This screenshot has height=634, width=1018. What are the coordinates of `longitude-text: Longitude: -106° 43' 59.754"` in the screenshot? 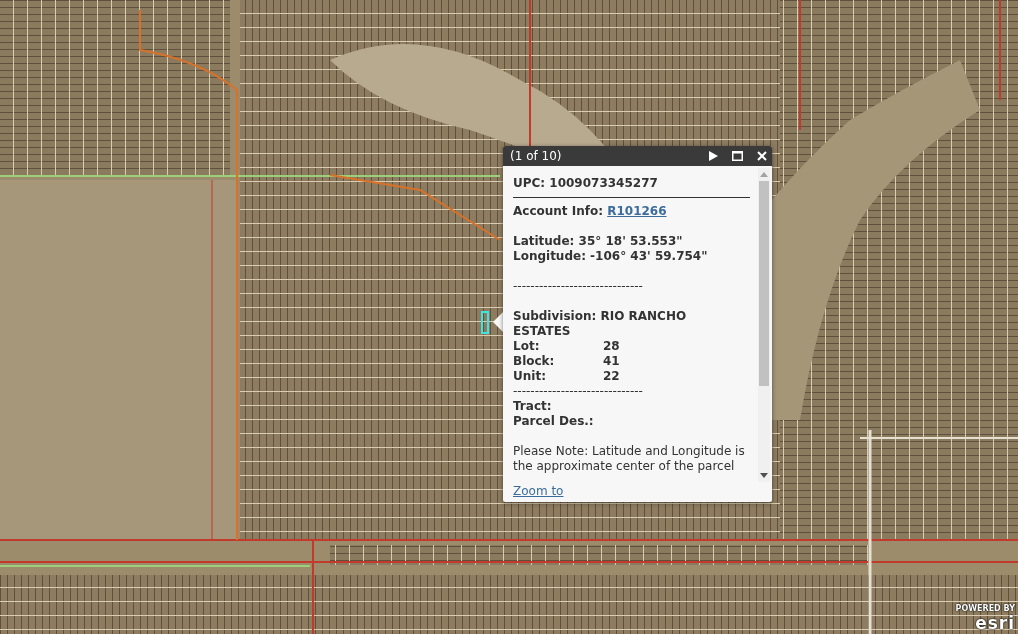 It's located at (611, 256).